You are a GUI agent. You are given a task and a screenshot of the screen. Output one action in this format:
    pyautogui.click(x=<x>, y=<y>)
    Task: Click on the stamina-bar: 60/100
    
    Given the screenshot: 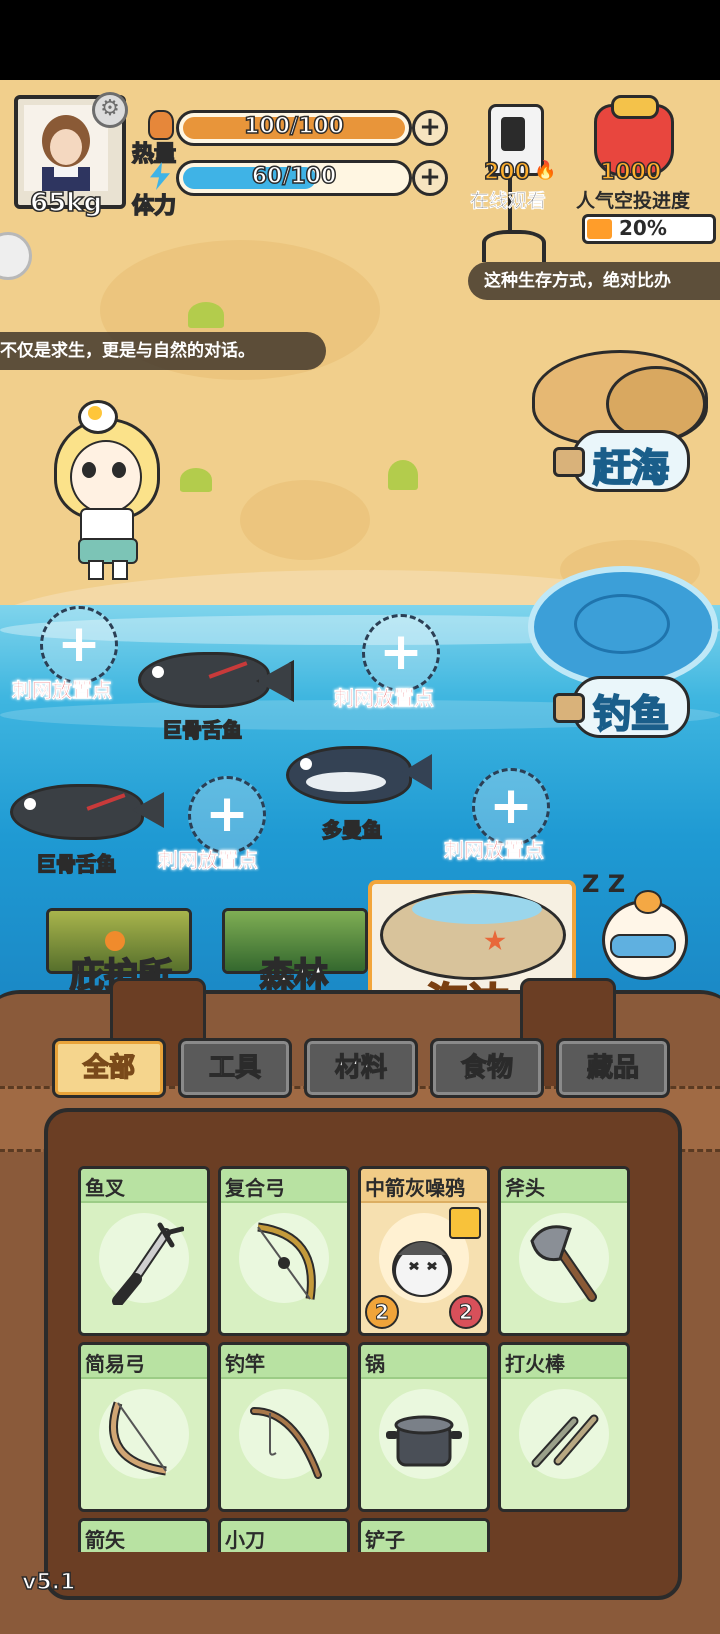 What is the action you would take?
    pyautogui.click(x=294, y=178)
    